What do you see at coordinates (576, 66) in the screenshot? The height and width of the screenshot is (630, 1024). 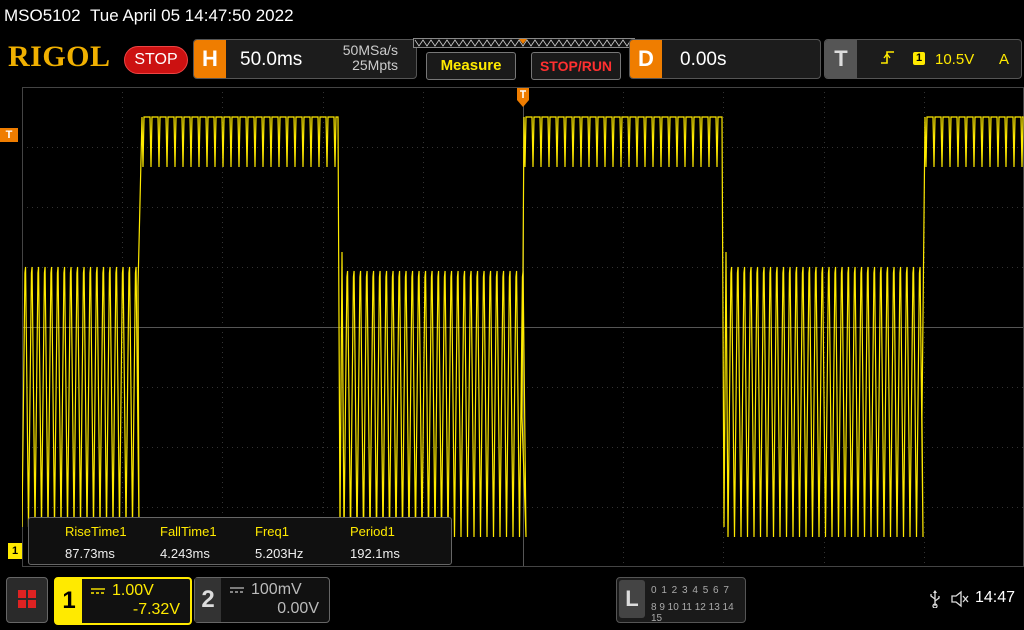 I see `stop-run-button: STOP/RUN` at bounding box center [576, 66].